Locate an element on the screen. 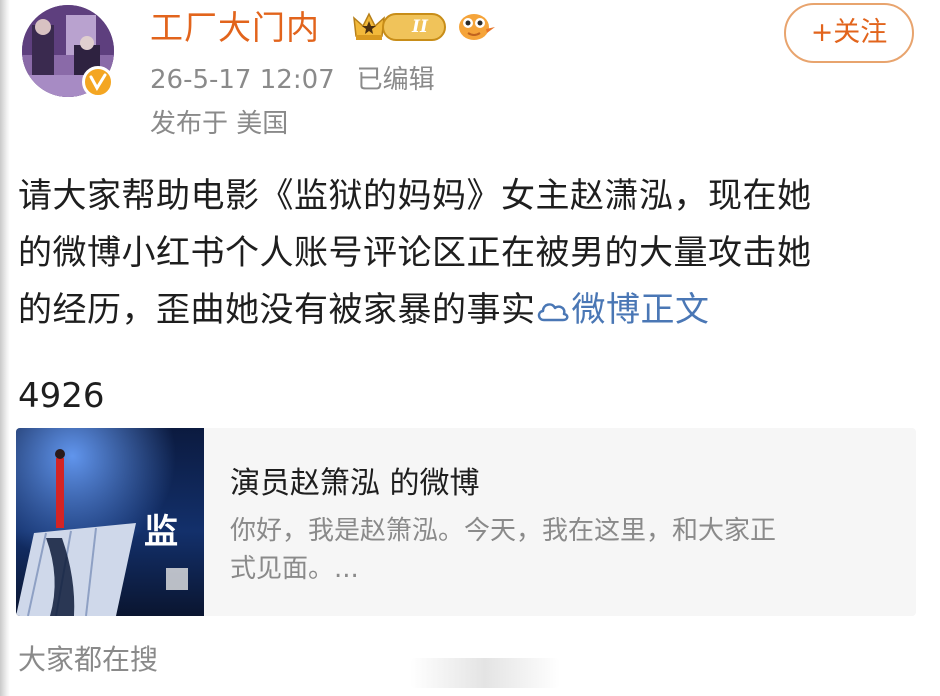 This screenshot has height=696, width=940. blurred-area is located at coordinates (485, 673).